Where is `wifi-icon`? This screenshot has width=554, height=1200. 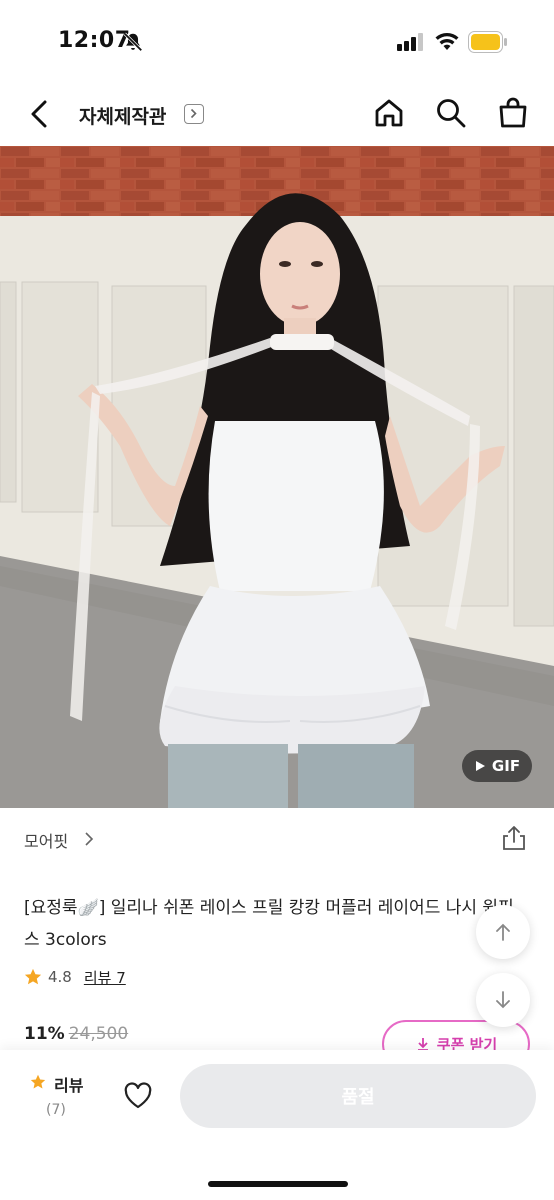
wifi-icon is located at coordinates (447, 41).